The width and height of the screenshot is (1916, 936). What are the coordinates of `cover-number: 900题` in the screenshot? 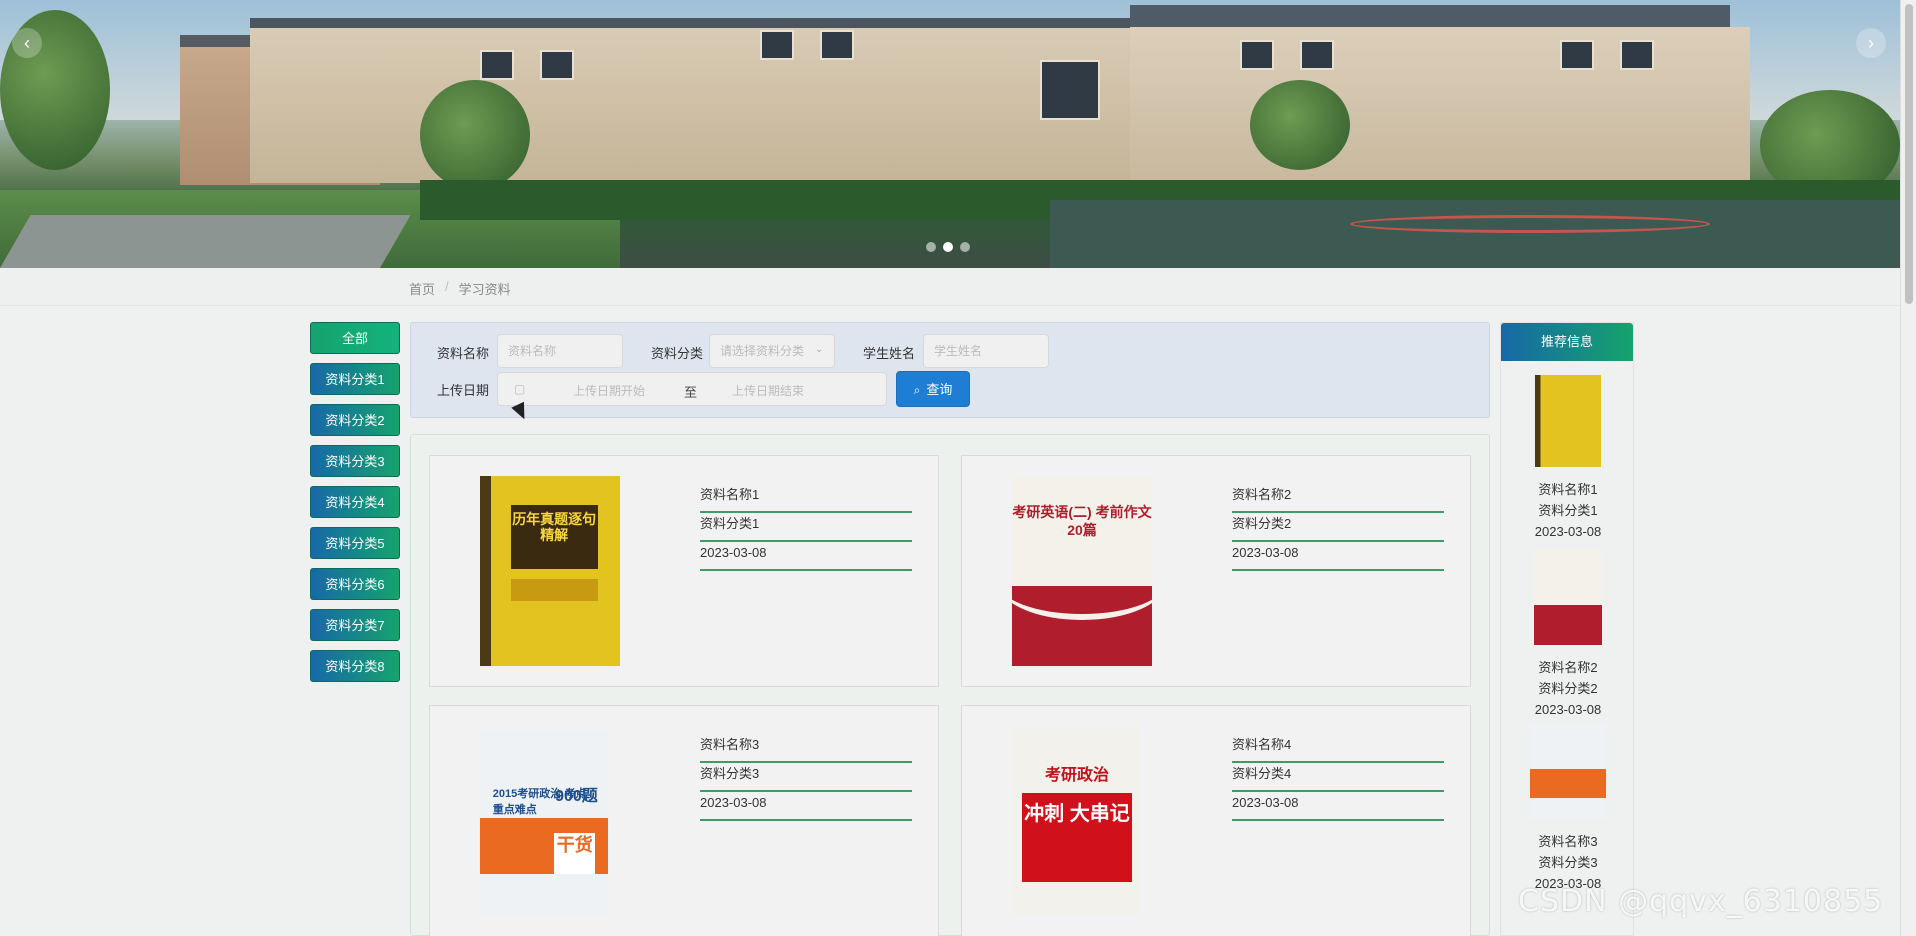 It's located at (576, 796).